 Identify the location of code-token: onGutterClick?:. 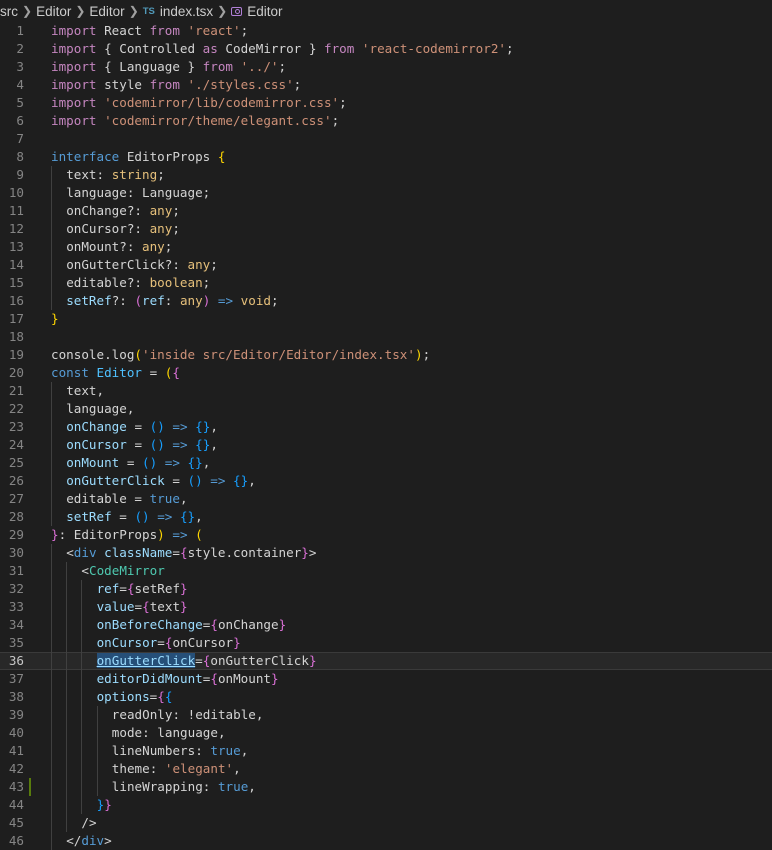
(127, 264).